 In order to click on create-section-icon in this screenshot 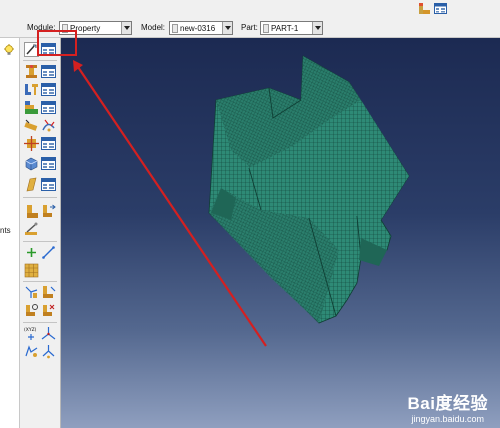, I will do `click(31, 71)`.